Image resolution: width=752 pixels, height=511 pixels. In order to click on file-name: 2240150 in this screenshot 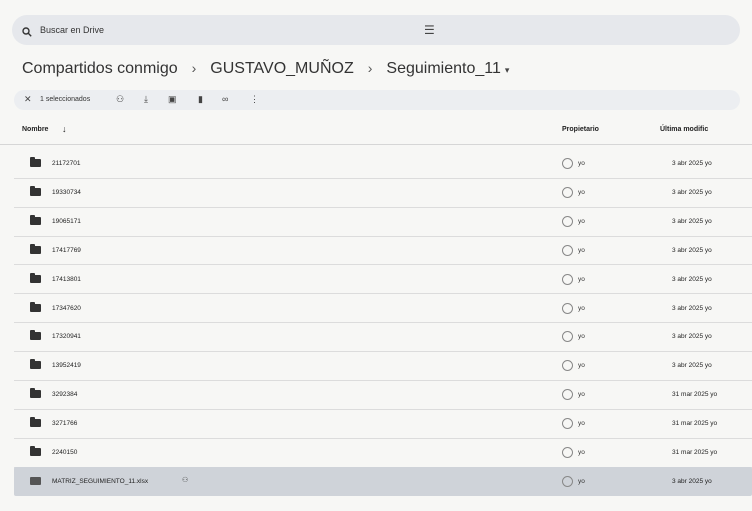, I will do `click(64, 452)`.